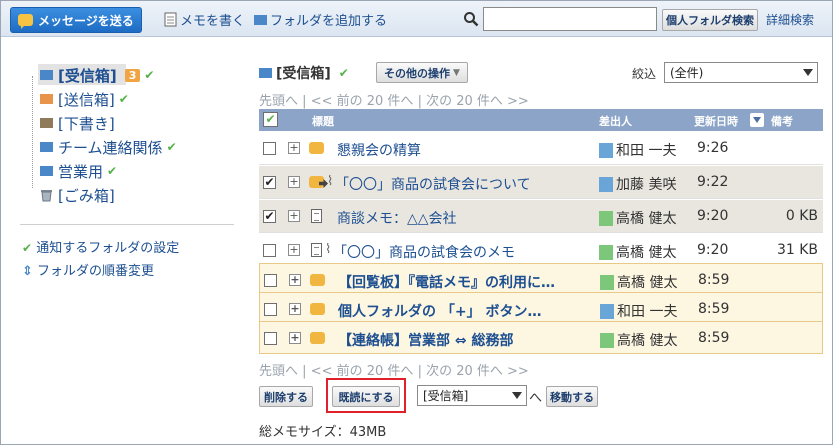 The image size is (833, 445). What do you see at coordinates (27, 271) in the screenshot?
I see `reorder-arrows-icon: ⇕` at bounding box center [27, 271].